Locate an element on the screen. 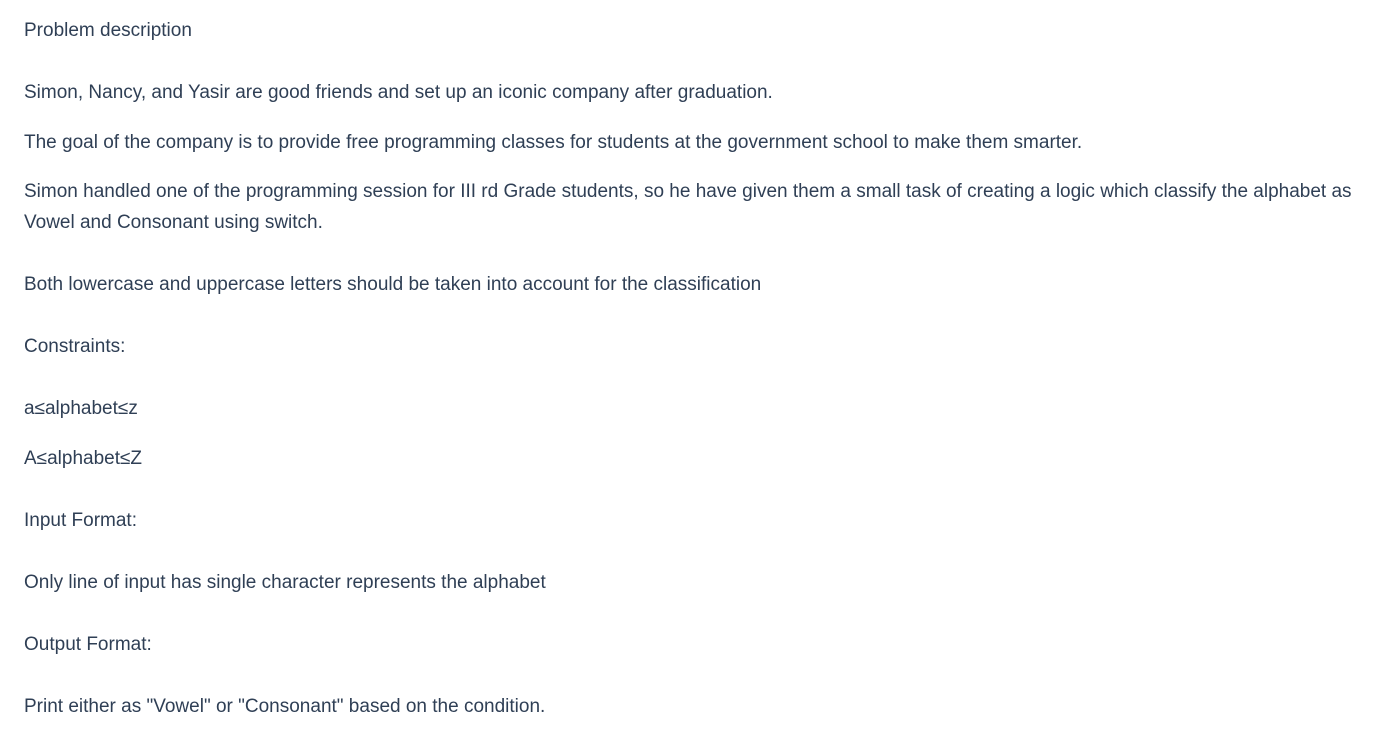 Image resolution: width=1399 pixels, height=740 pixels. output-format-label: Output Format: is located at coordinates (88, 644).